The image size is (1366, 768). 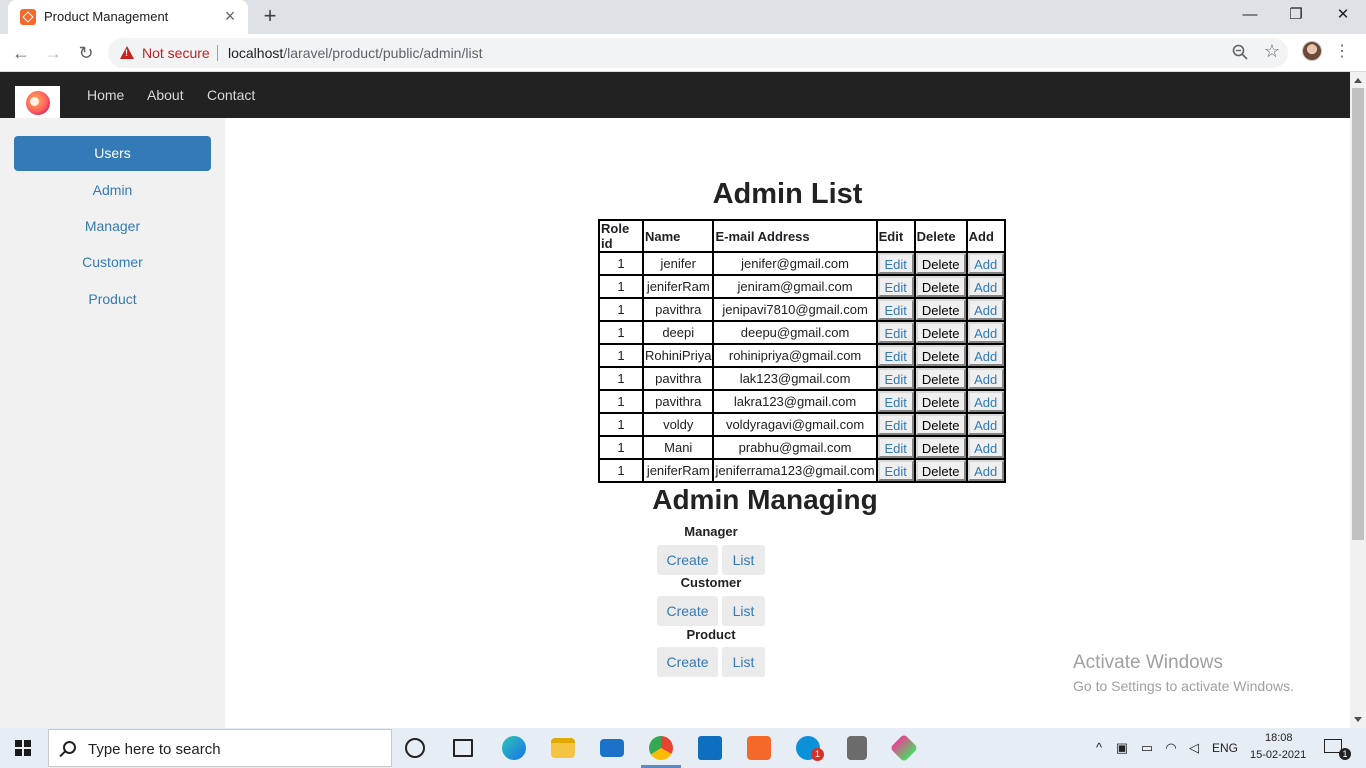 What do you see at coordinates (857, 748) in the screenshot?
I see `calculator-icon` at bounding box center [857, 748].